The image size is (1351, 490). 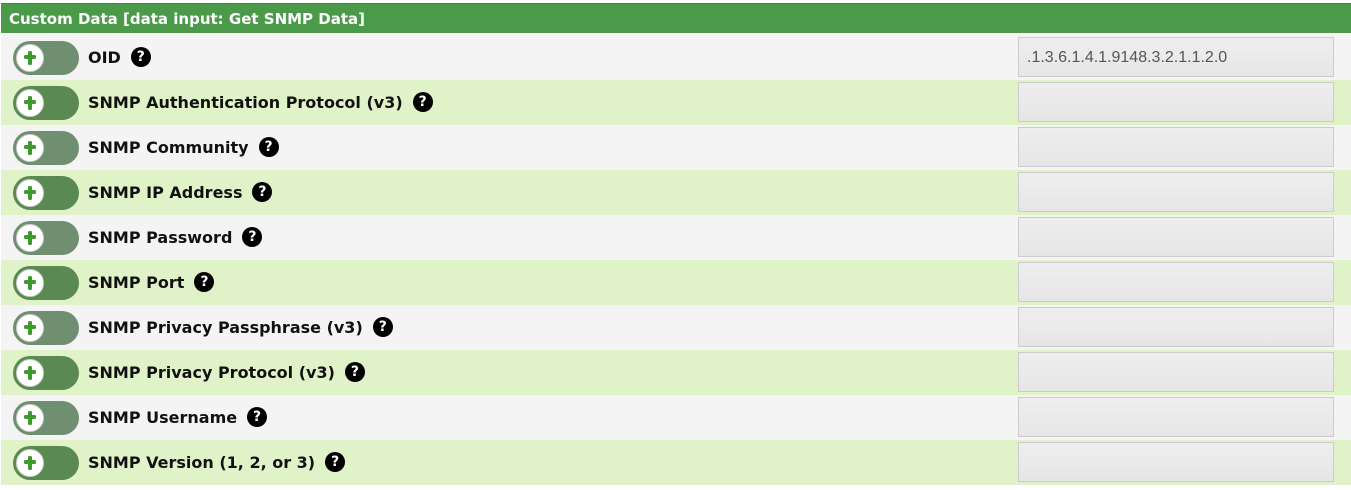 I want to click on field-row: SNMP IP Address?, so click(x=676, y=192).